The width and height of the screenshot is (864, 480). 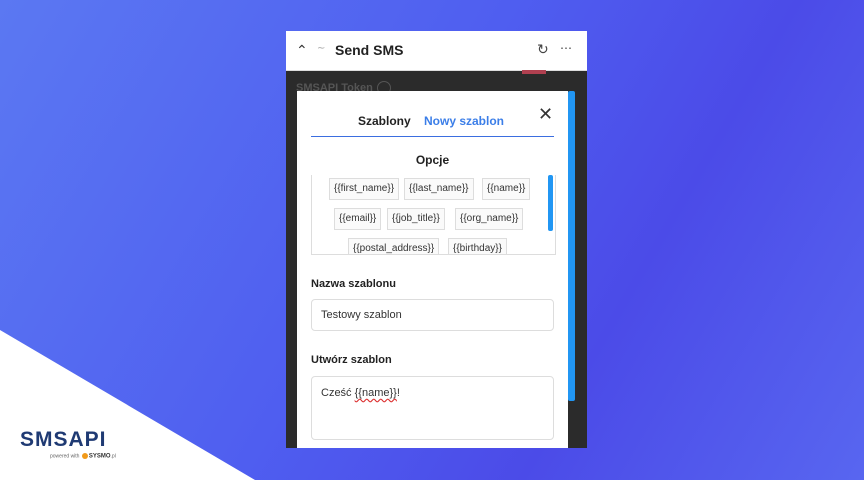 What do you see at coordinates (353, 284) in the screenshot?
I see `template-name-label: Nazwa szablonu` at bounding box center [353, 284].